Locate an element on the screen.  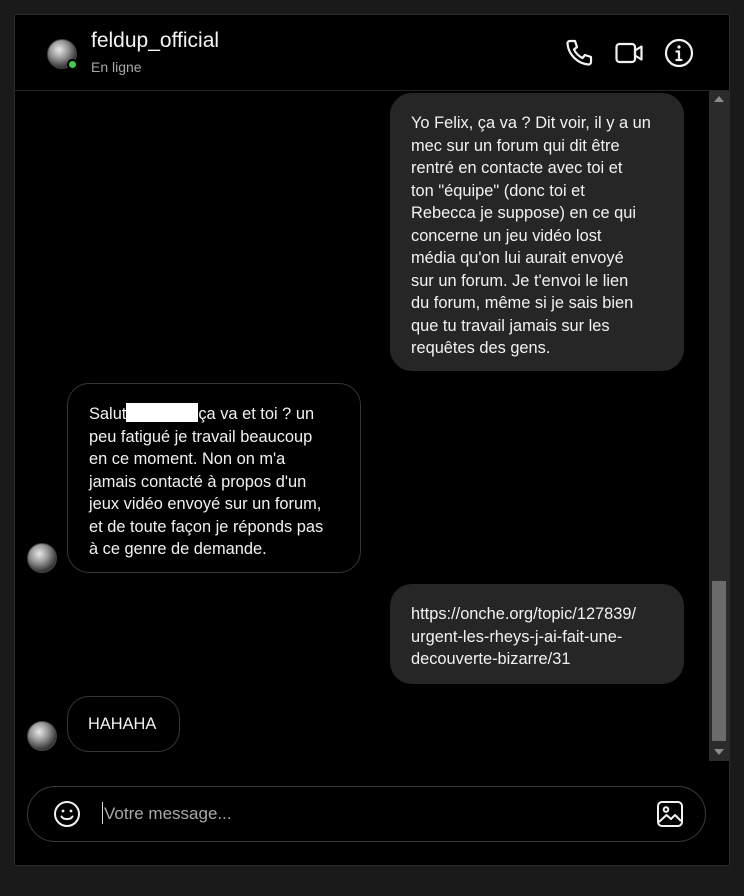
chat-header: feldup_official En ligne is located at coordinates (372, 53).